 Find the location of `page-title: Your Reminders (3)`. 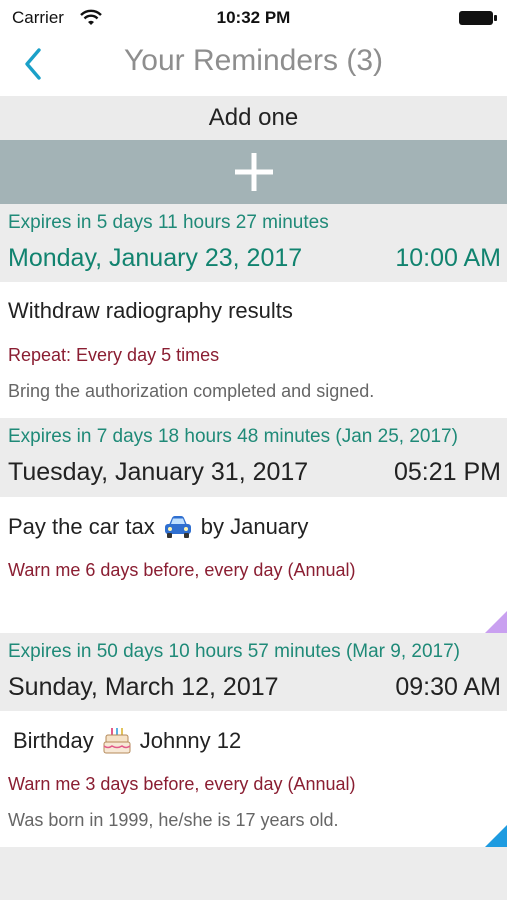

page-title: Your Reminders (3) is located at coordinates (253, 60).